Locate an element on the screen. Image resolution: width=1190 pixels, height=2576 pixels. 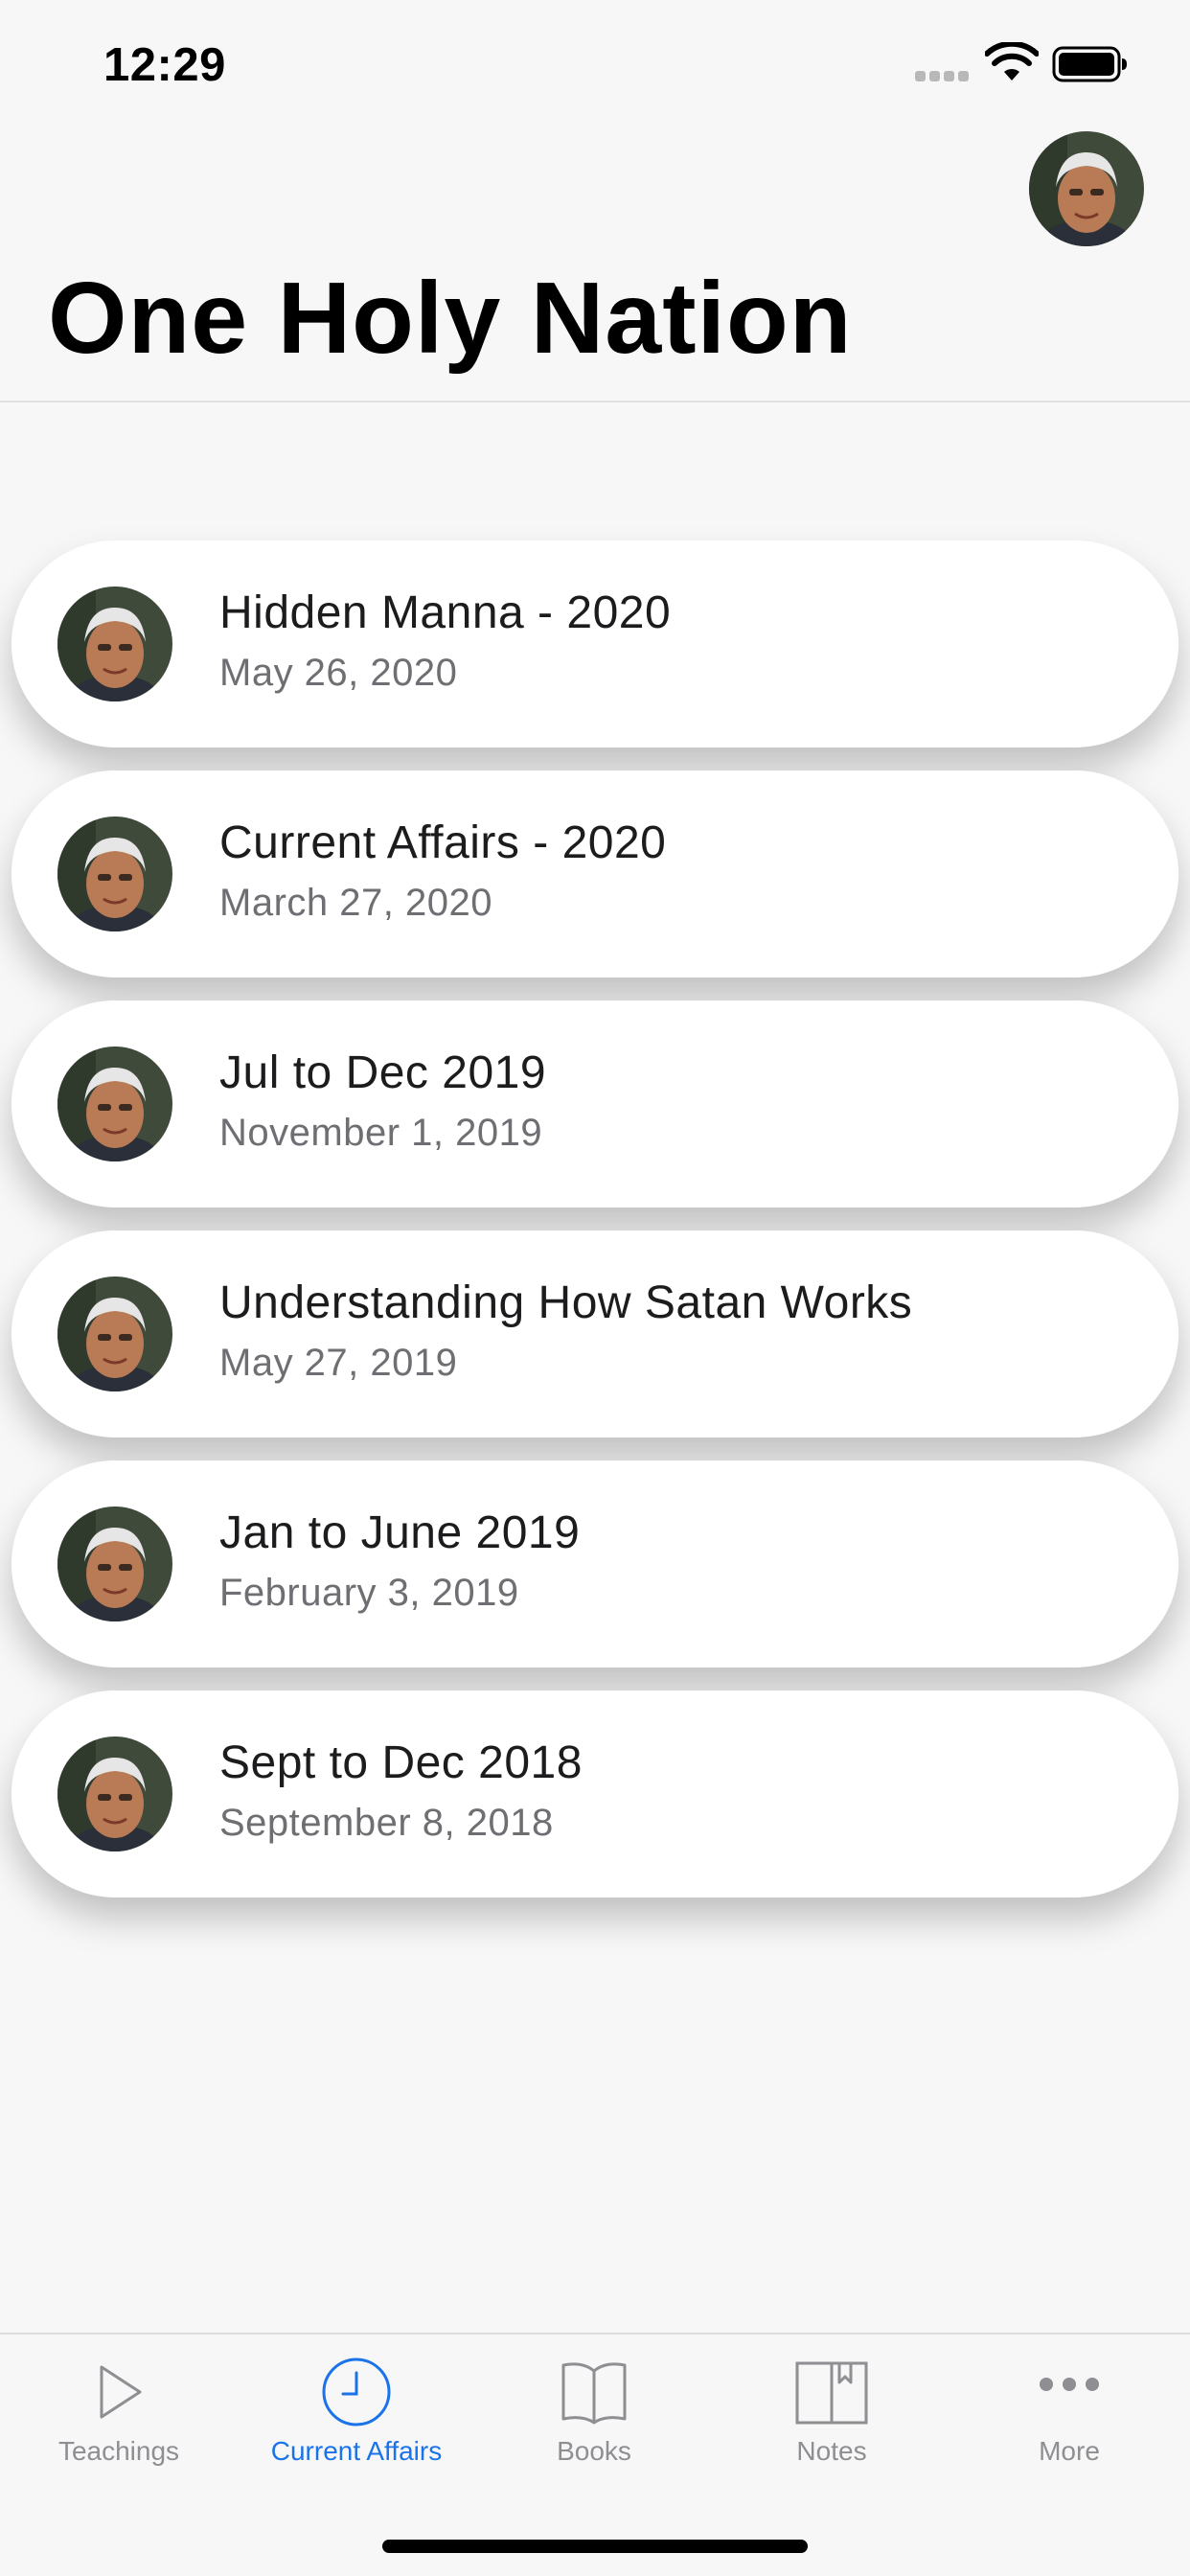
profile-avatar is located at coordinates (1087, 188).